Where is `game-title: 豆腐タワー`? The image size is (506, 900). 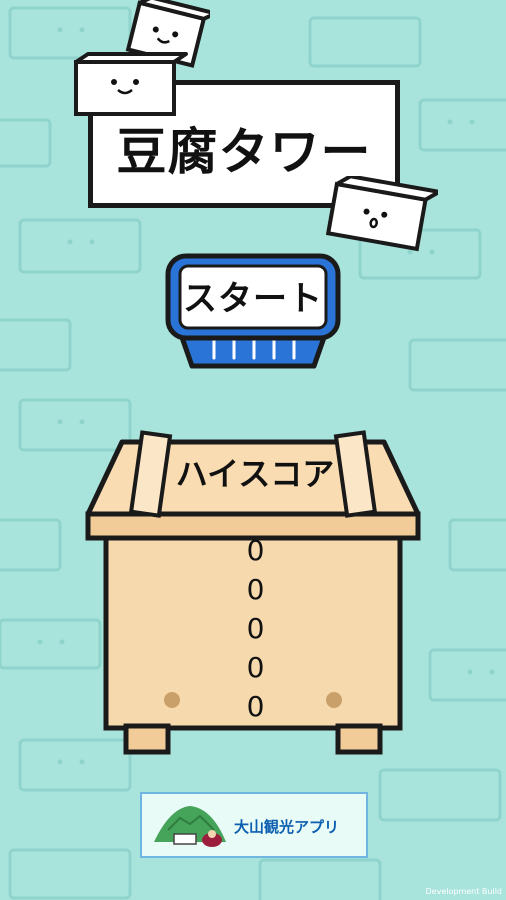
game-title: 豆腐タワー is located at coordinates (244, 152).